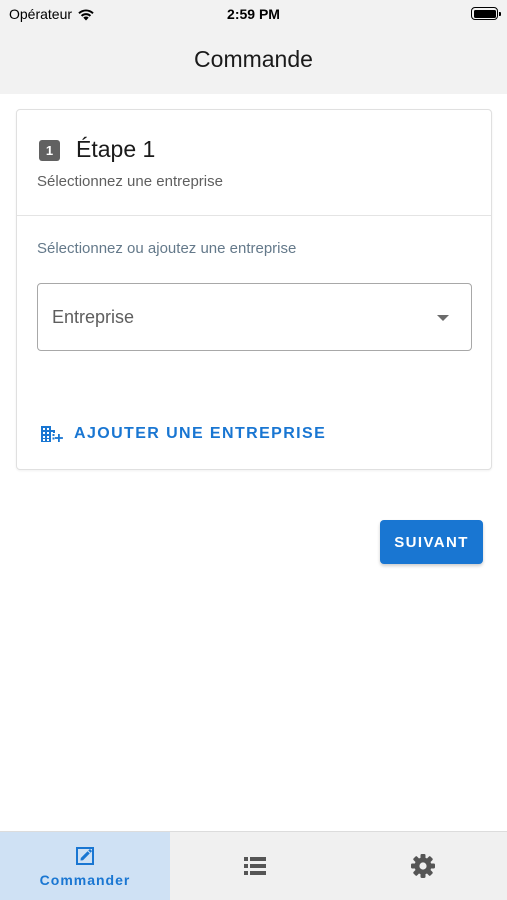 The height and width of the screenshot is (900, 507). What do you see at coordinates (431, 542) in the screenshot?
I see `next-button: SUIVANT` at bounding box center [431, 542].